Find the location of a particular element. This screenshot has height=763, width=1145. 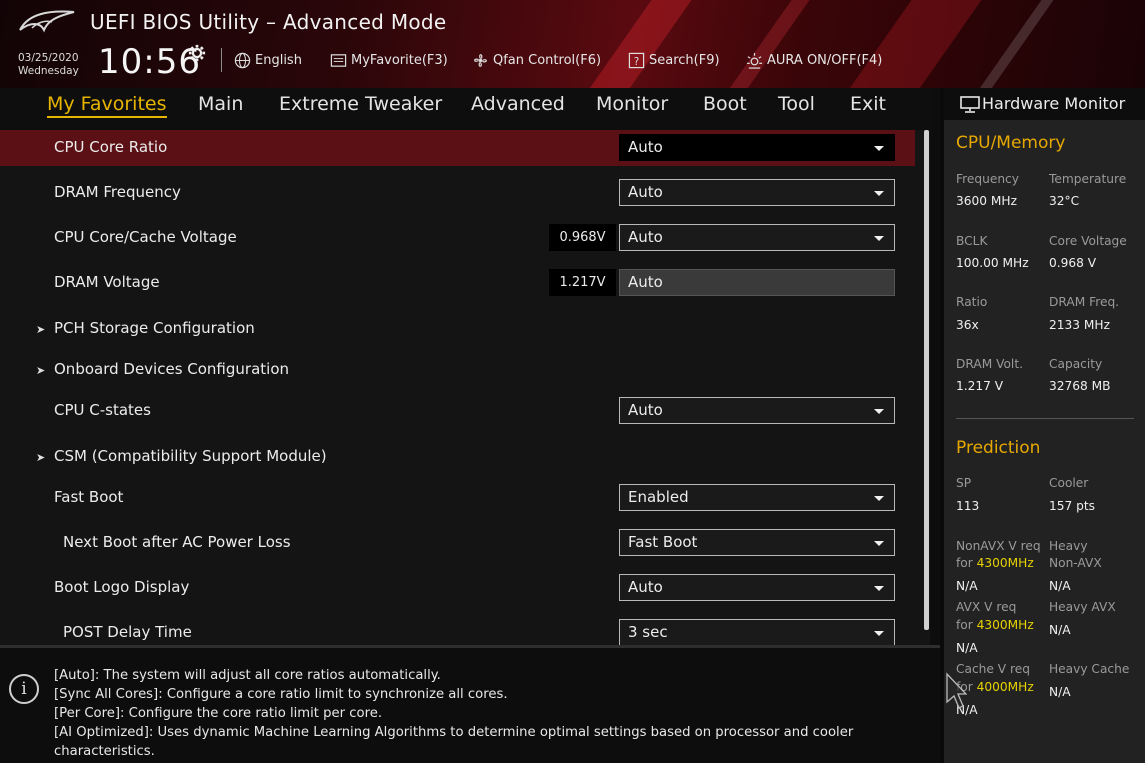

frequency-label: Frequency is located at coordinates (987, 179).